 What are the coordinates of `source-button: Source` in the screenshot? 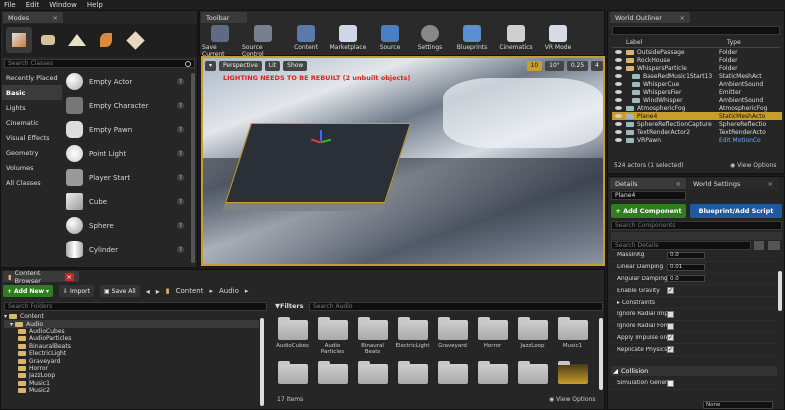 It's located at (390, 41).